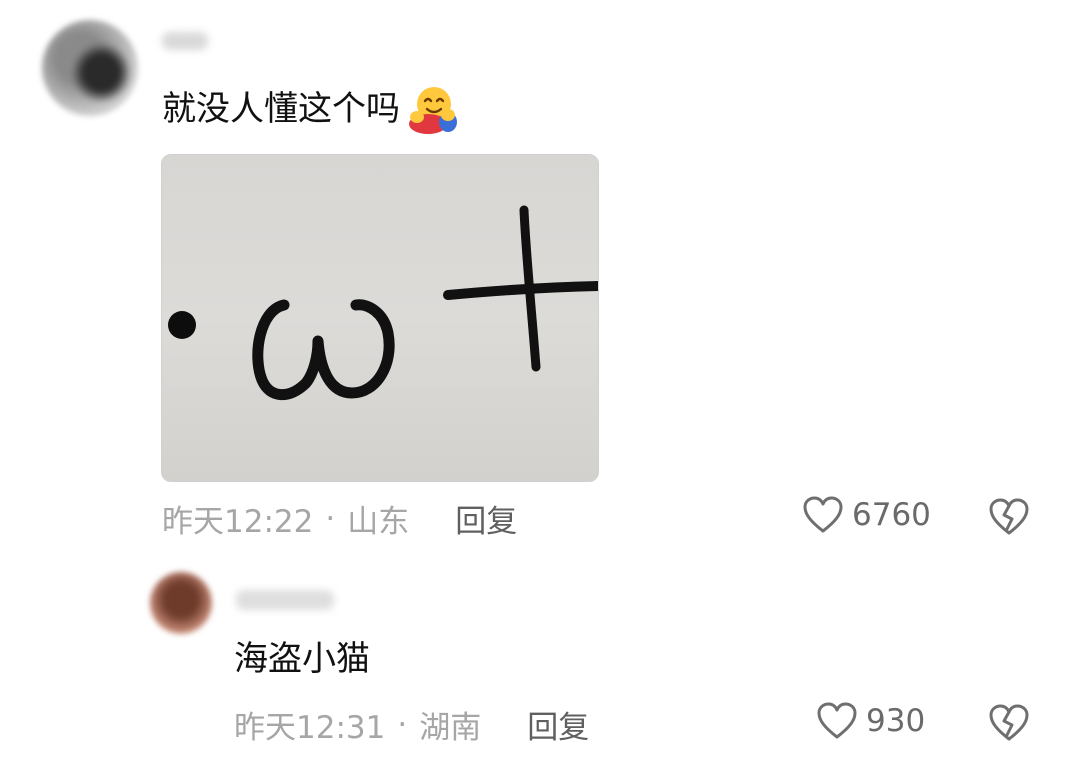  Describe the element at coordinates (310, 728) in the screenshot. I see `reply-time: 昨天12:31` at that location.